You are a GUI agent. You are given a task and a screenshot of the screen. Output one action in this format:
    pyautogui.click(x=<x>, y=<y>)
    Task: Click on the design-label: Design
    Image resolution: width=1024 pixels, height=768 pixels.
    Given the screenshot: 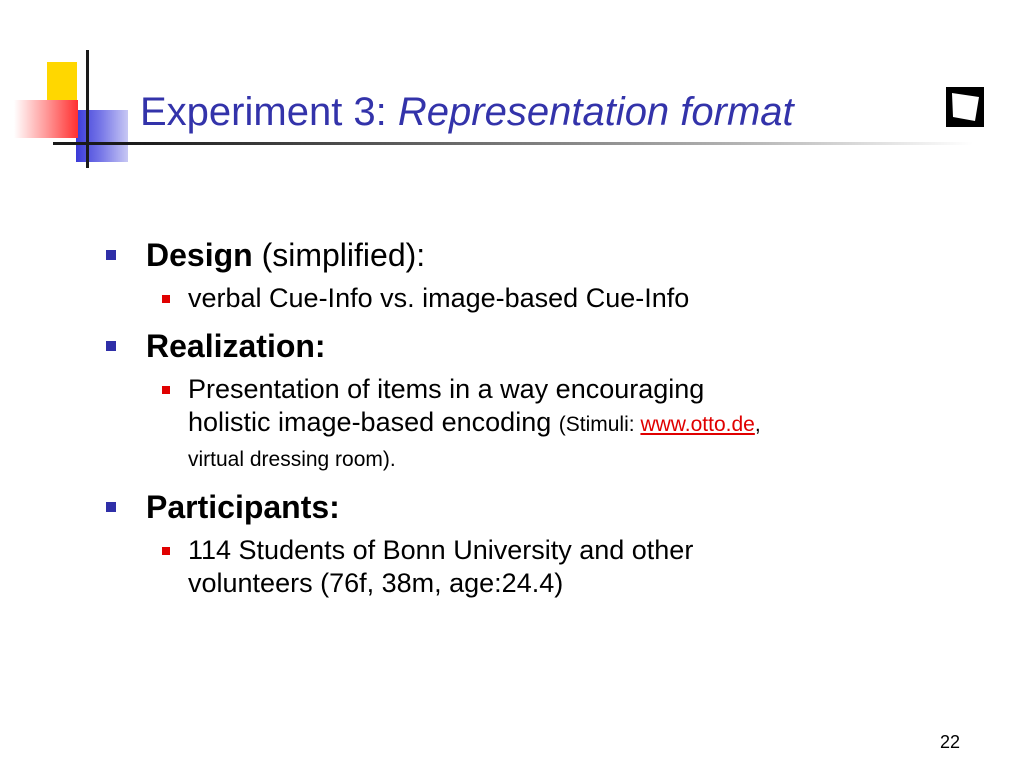 What is the action you would take?
    pyautogui.click(x=199, y=255)
    